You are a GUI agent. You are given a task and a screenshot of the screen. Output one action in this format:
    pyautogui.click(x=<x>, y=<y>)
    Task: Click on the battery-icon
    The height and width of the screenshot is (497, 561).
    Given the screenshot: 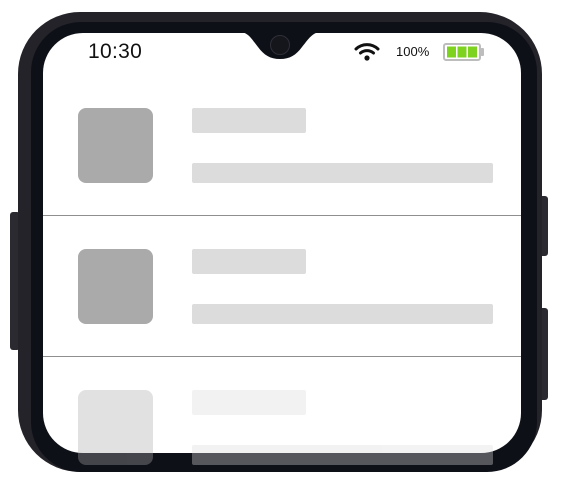 What is the action you would take?
    pyautogui.click(x=463, y=52)
    